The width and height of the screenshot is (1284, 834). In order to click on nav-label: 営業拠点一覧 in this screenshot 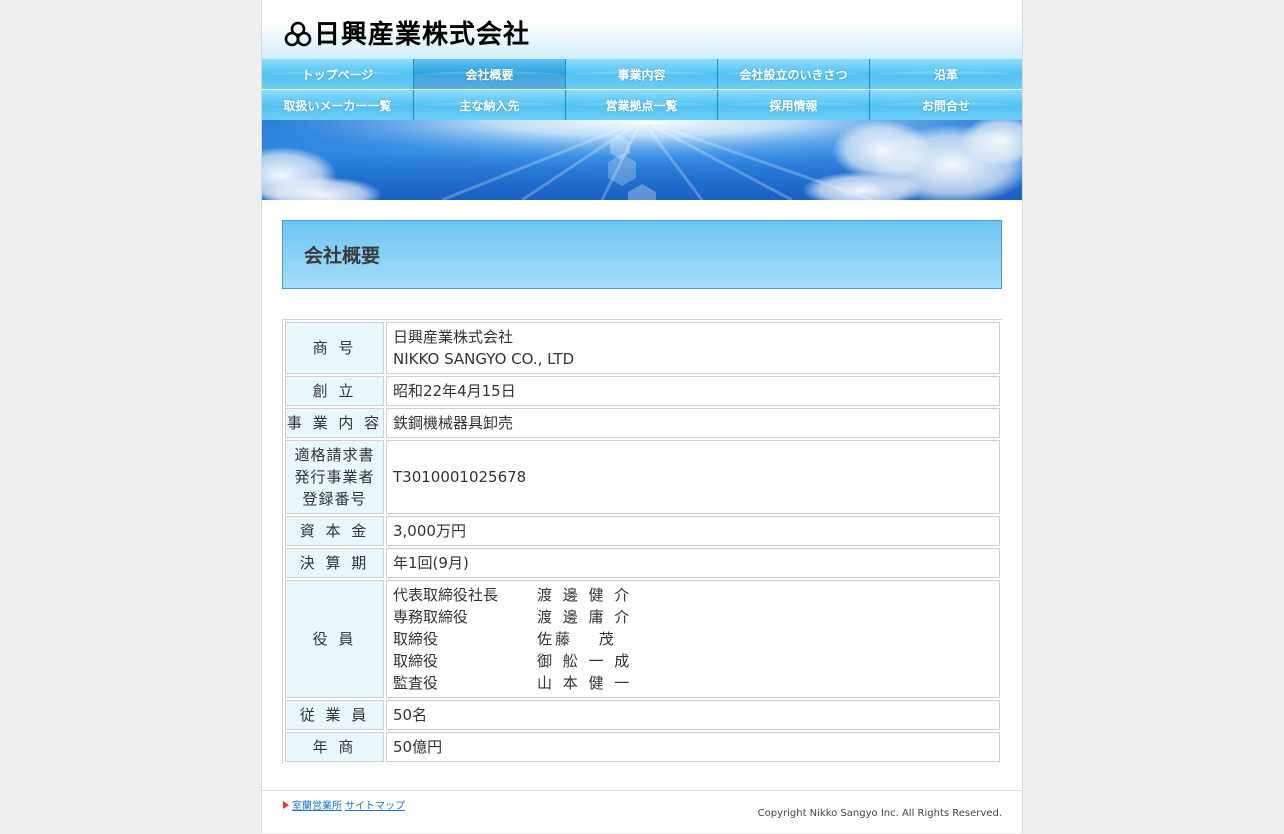, I will do `click(641, 105)`.